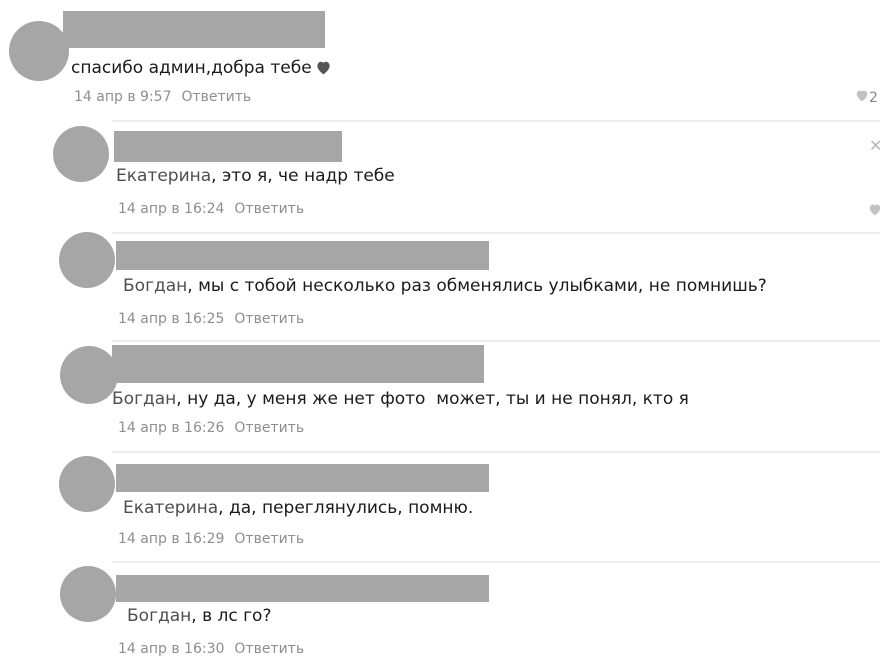 The height and width of the screenshot is (666, 880). What do you see at coordinates (171, 209) in the screenshot?
I see `timestamp: 14 апр в 16:24` at bounding box center [171, 209].